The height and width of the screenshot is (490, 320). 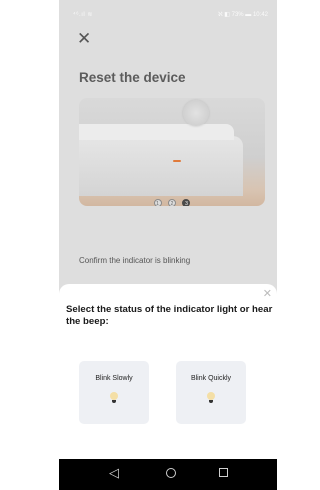 I want to click on status-bar: ⁴⁶.ıl ≋ ℵ ◧ 73% ▬ 10:42, so click(x=168, y=14).